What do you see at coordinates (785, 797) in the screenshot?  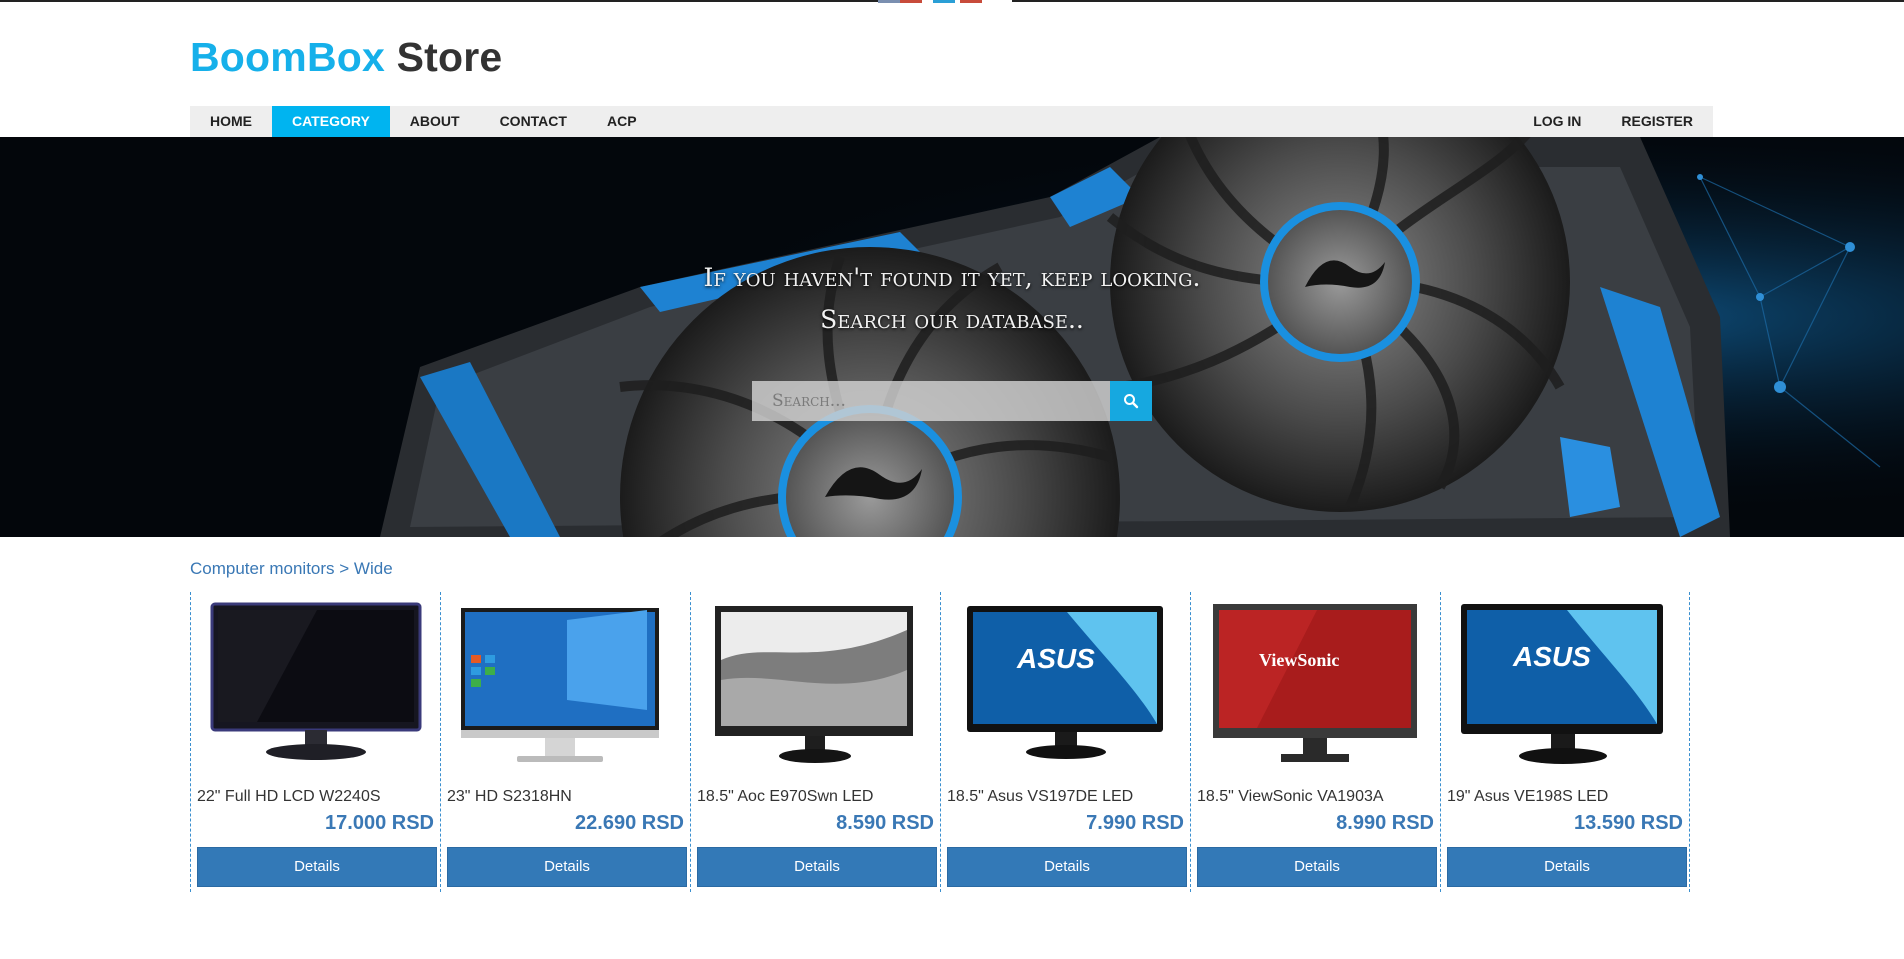 I see `product-name: 18.5" Aoc E970Swn LED` at bounding box center [785, 797].